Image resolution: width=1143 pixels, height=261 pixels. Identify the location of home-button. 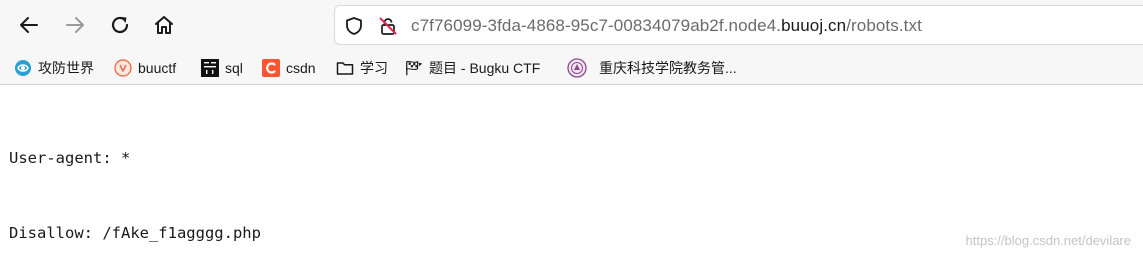
(164, 25).